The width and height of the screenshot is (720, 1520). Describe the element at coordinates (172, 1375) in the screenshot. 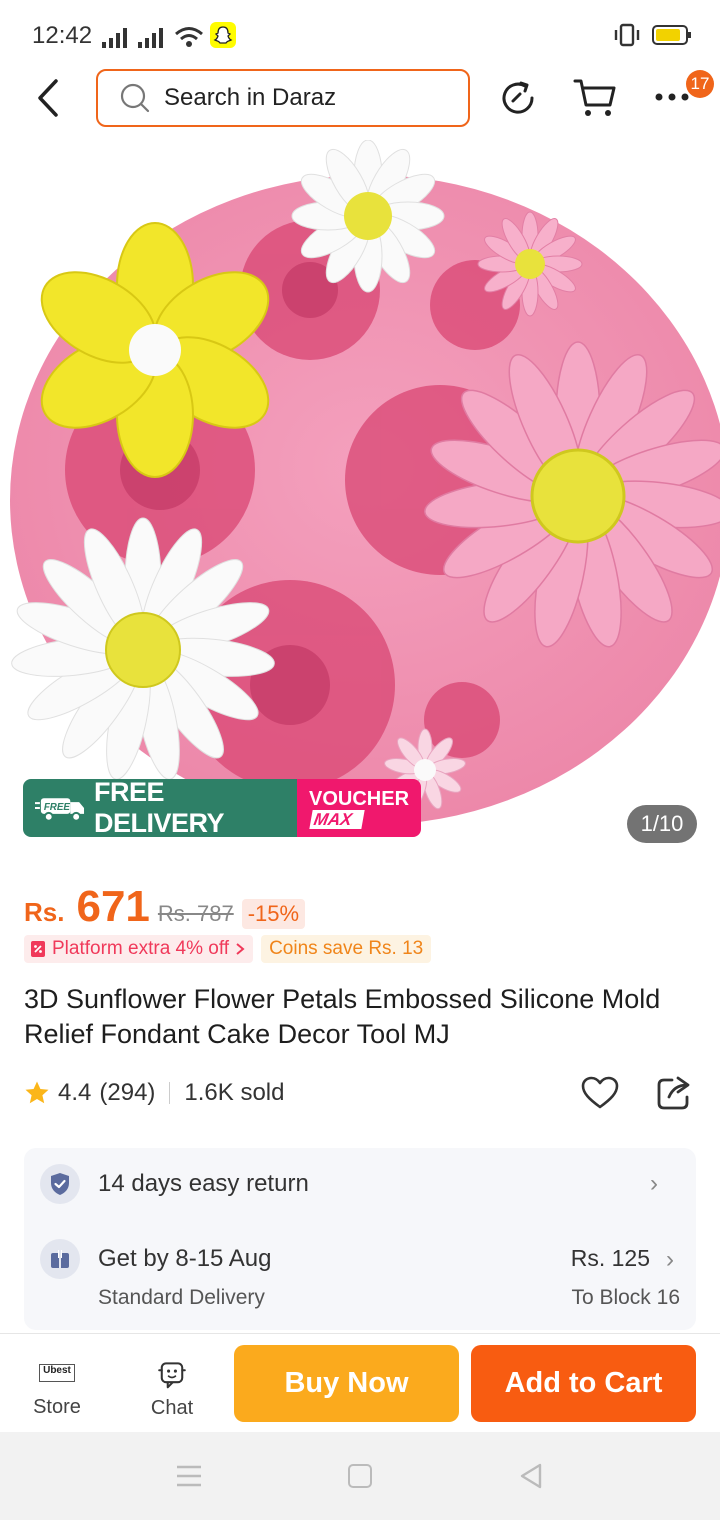

I see `chat-icon` at that location.